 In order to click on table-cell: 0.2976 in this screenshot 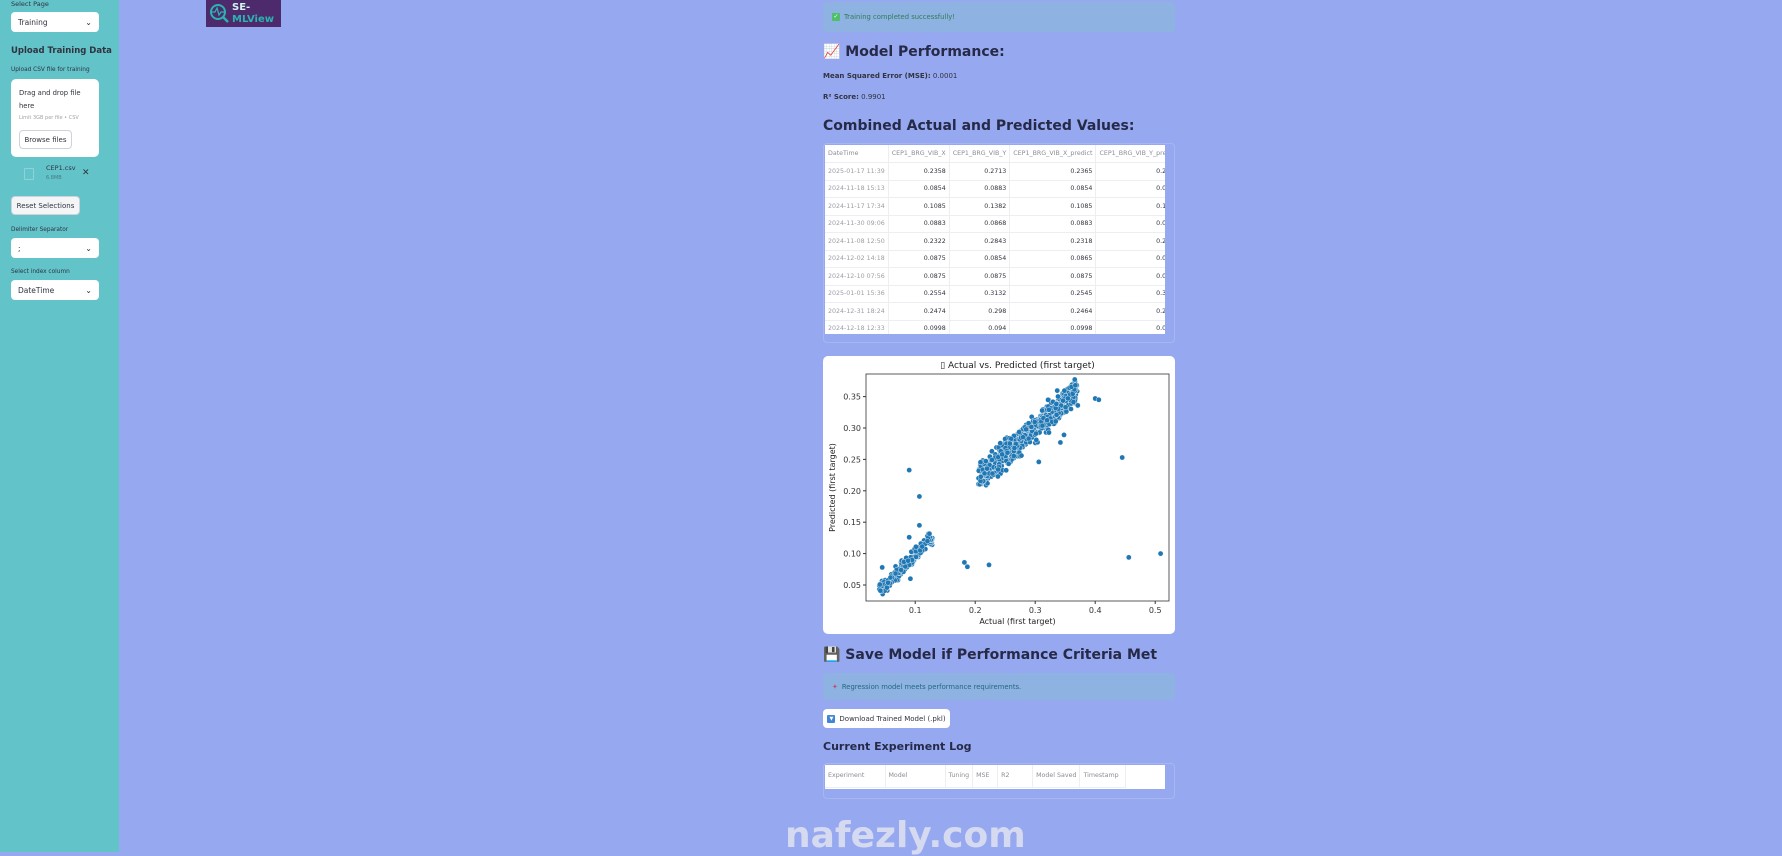, I will do `click(1130, 171)`.